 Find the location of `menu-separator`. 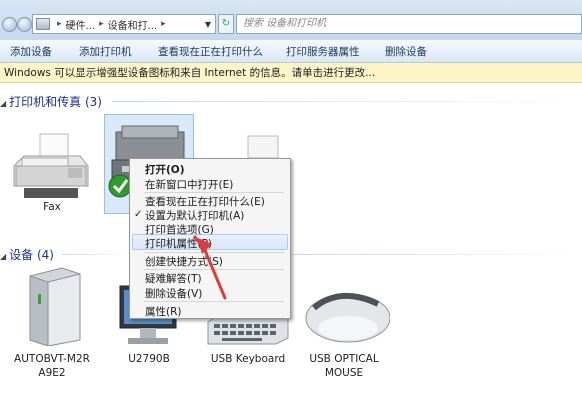

menu-separator is located at coordinates (214, 192).